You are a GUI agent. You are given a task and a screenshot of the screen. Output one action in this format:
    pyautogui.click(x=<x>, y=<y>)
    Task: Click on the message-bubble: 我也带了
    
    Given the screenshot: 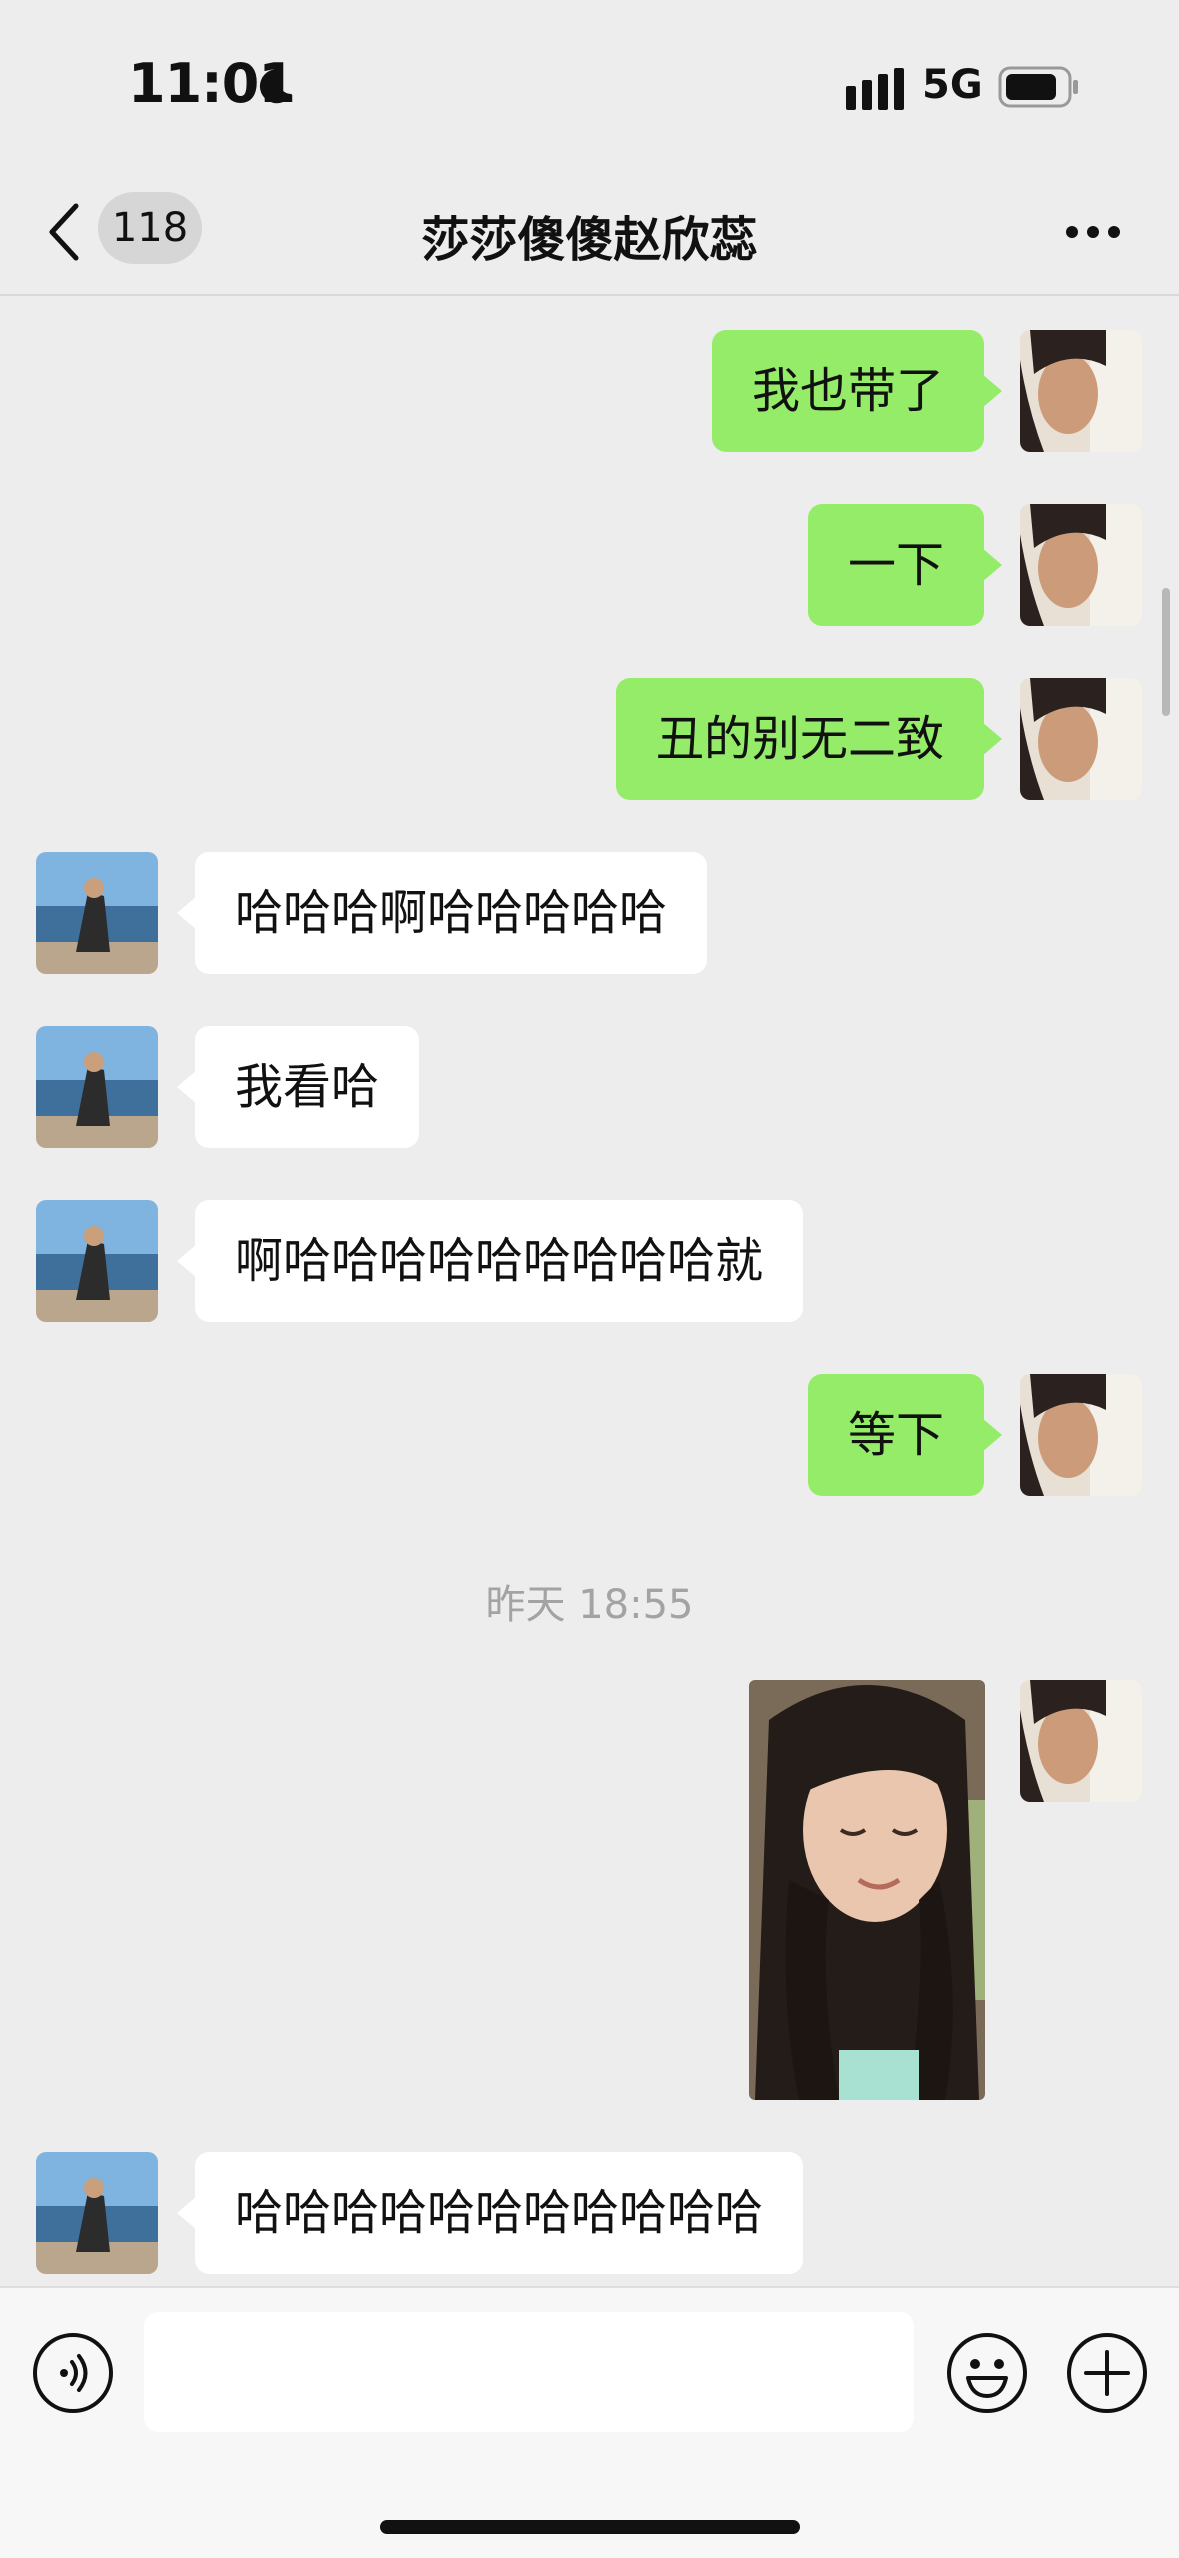 What is the action you would take?
    pyautogui.click(x=857, y=391)
    